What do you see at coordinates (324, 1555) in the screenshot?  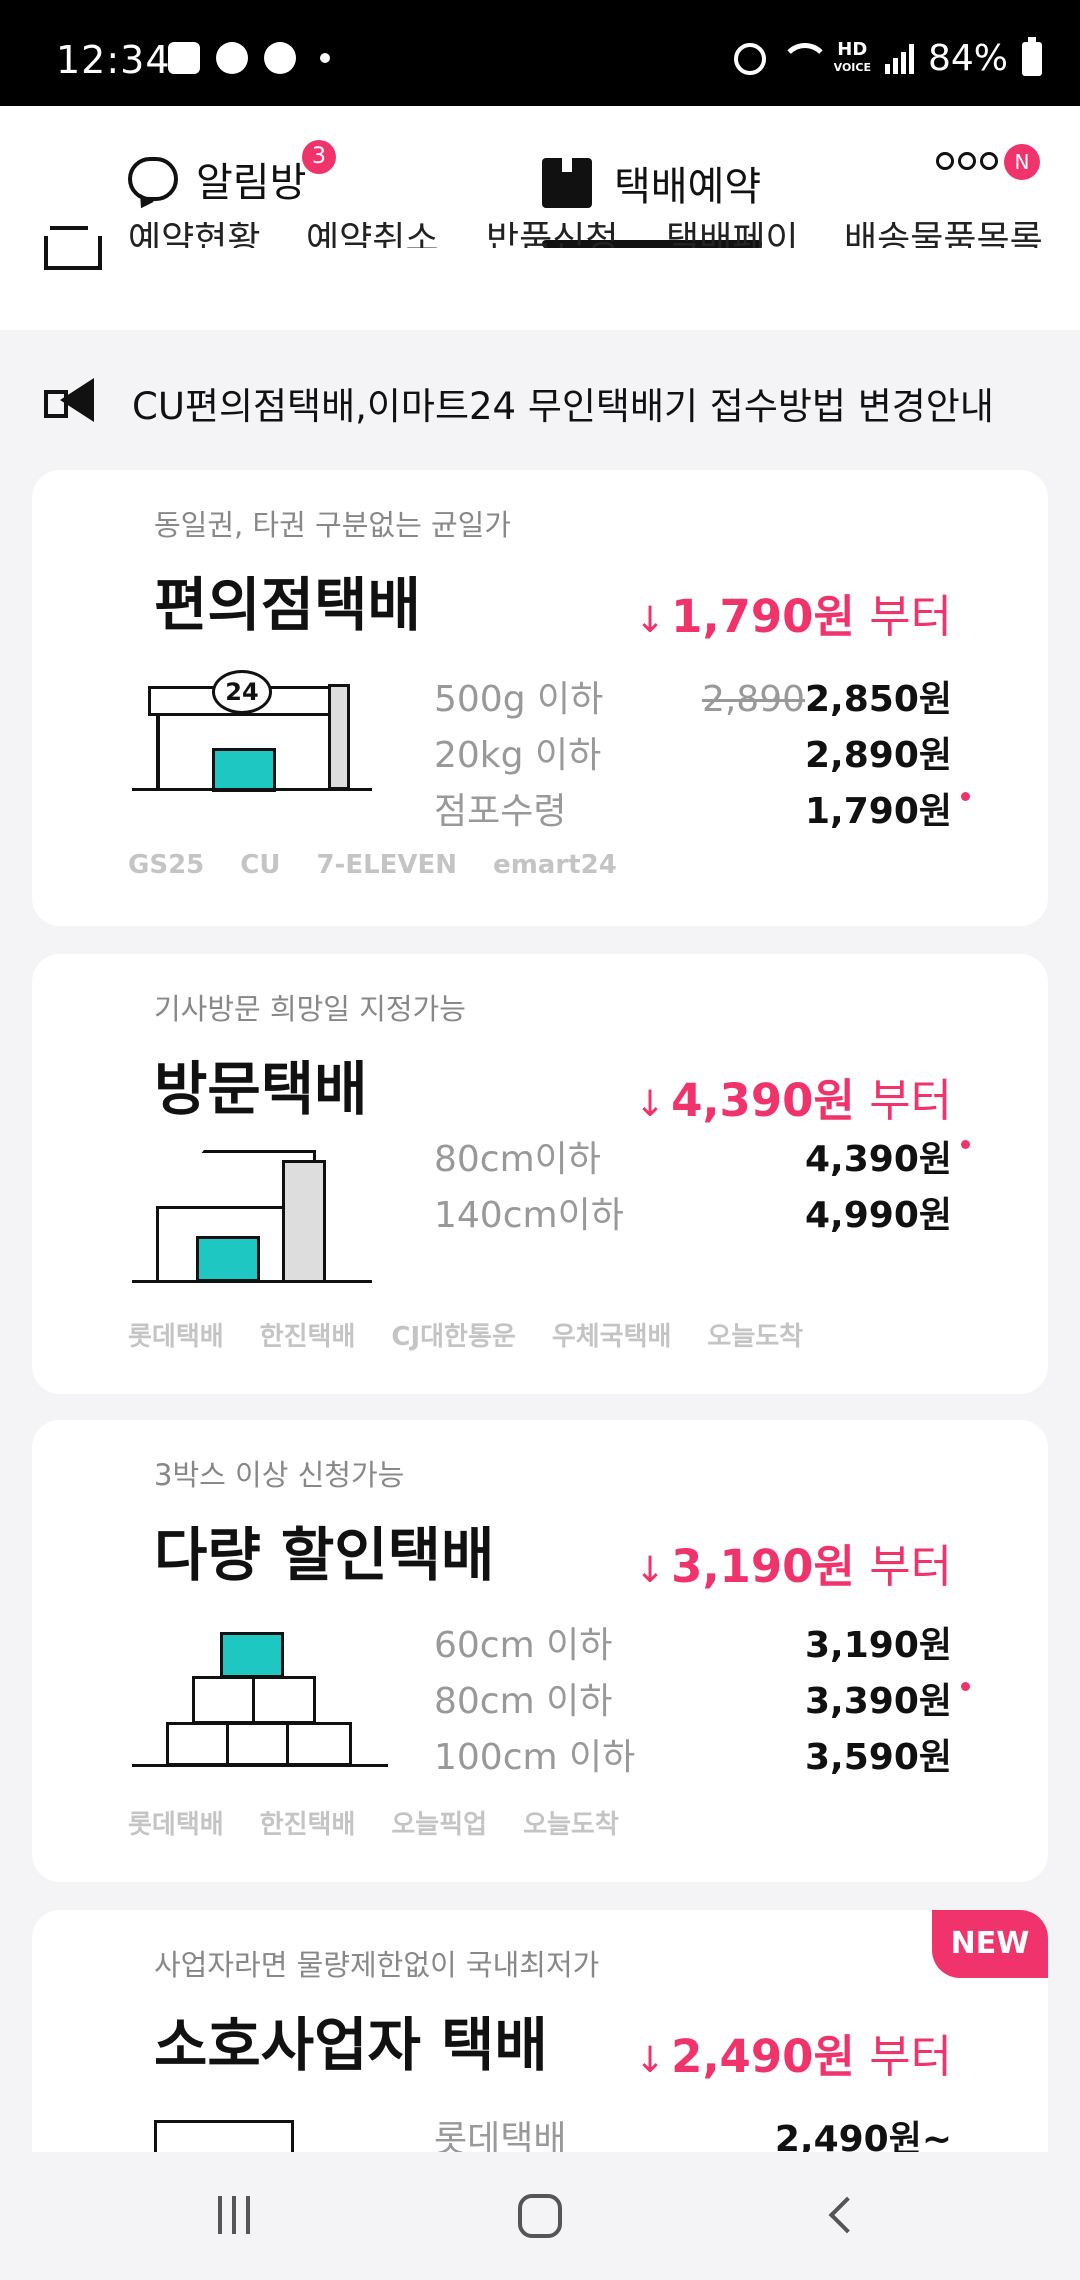 I see `card-title: 다량 할인택배` at bounding box center [324, 1555].